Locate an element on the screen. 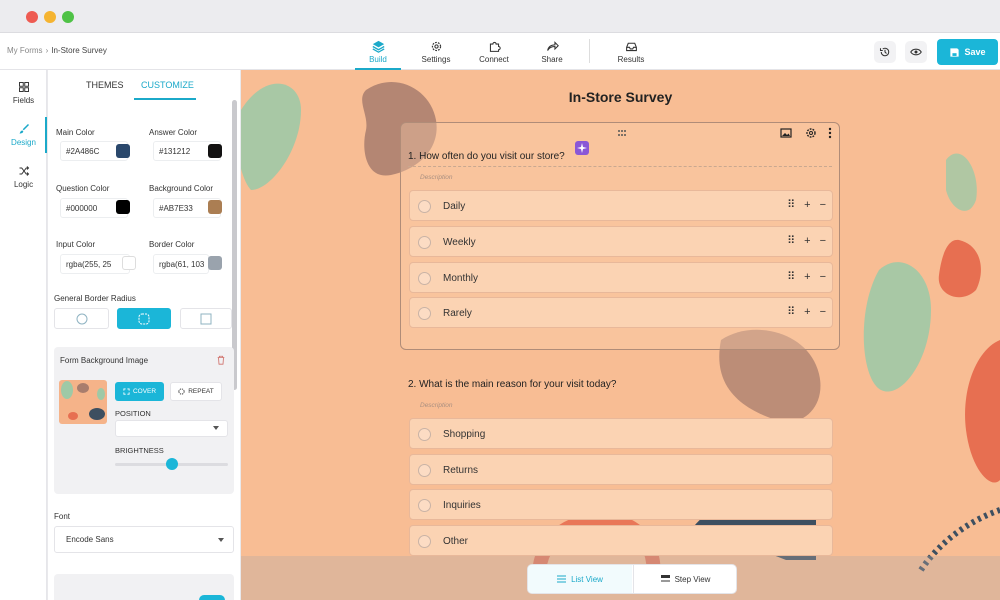  question-2-option: Shopping is located at coordinates (621, 433).